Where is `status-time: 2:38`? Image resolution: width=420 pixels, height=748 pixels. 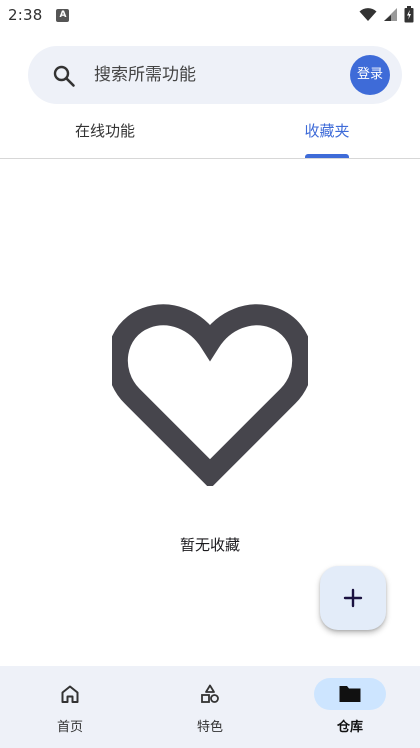 status-time: 2:38 is located at coordinates (25, 15).